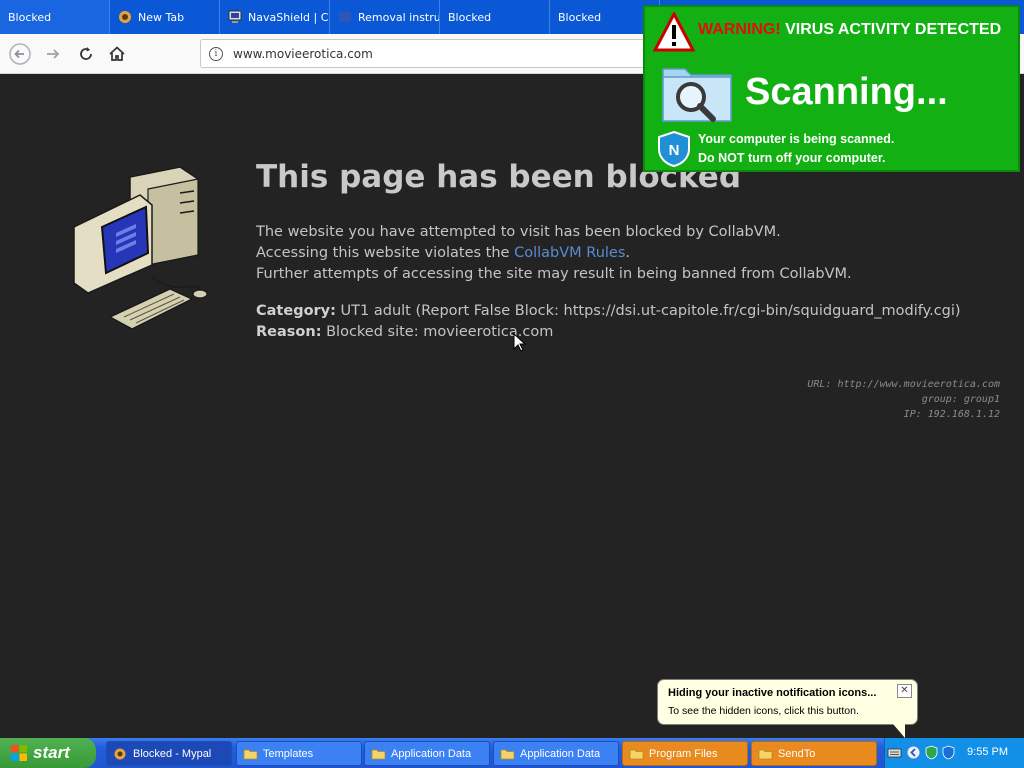  What do you see at coordinates (931, 752) in the screenshot?
I see `shield-icon` at bounding box center [931, 752].